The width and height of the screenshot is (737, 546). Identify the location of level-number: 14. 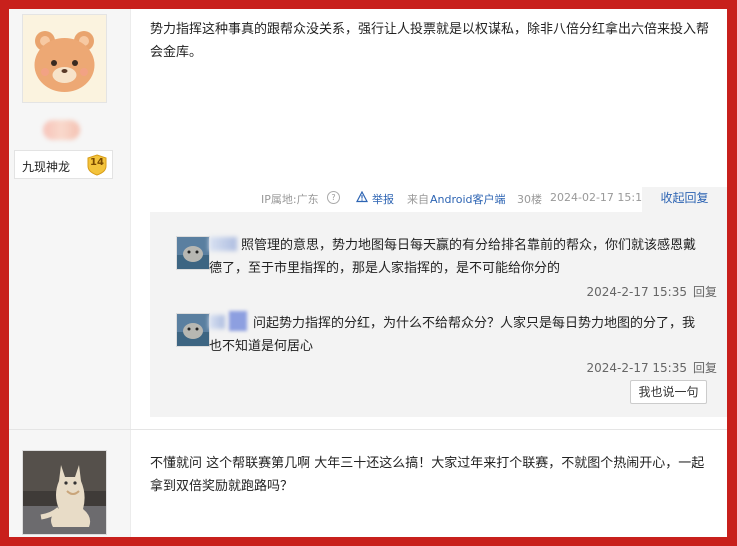
(97, 162).